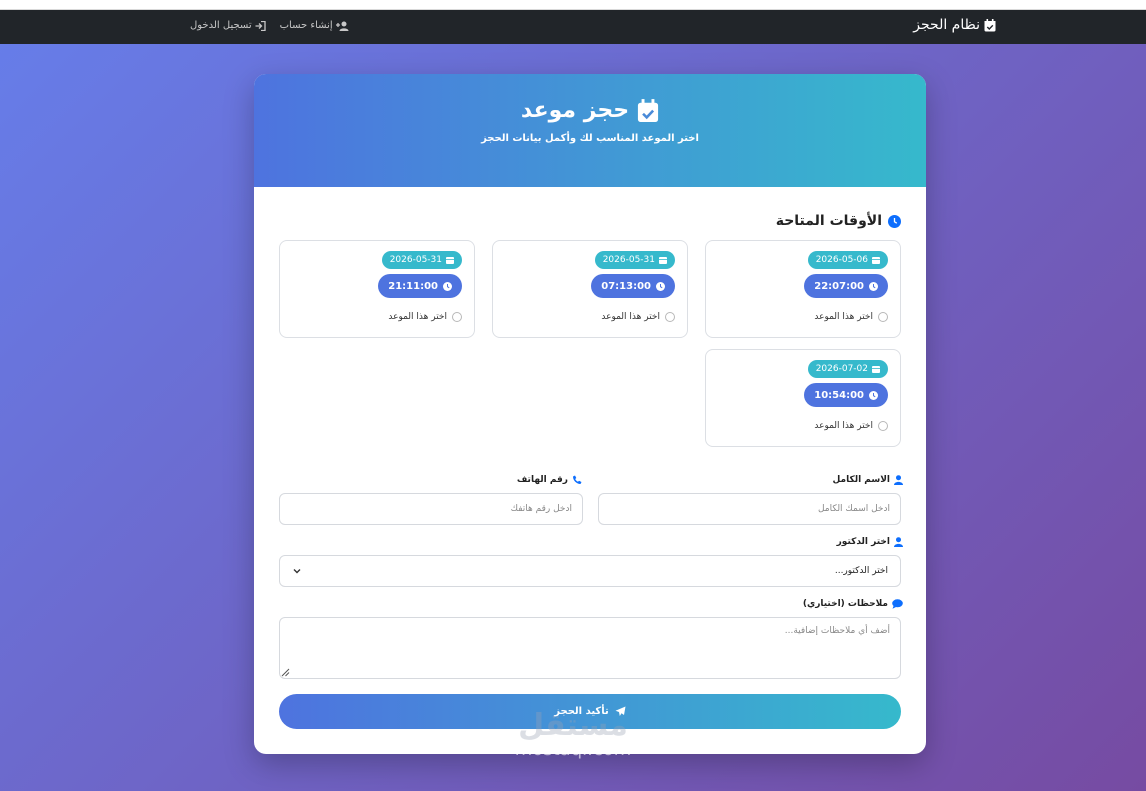  Describe the element at coordinates (413, 286) in the screenshot. I see `slot-time: 21:11:00` at that location.